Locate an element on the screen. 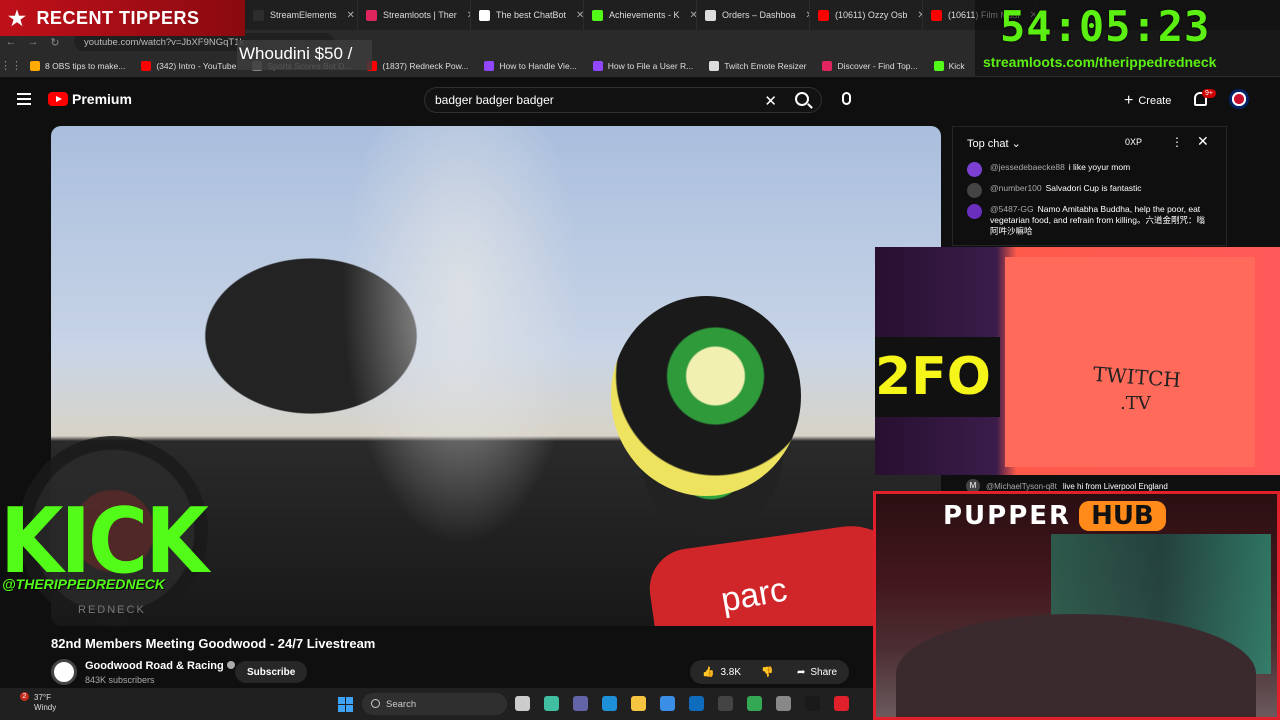 This screenshot has width=1280, height=720. start-icon is located at coordinates (345, 704).